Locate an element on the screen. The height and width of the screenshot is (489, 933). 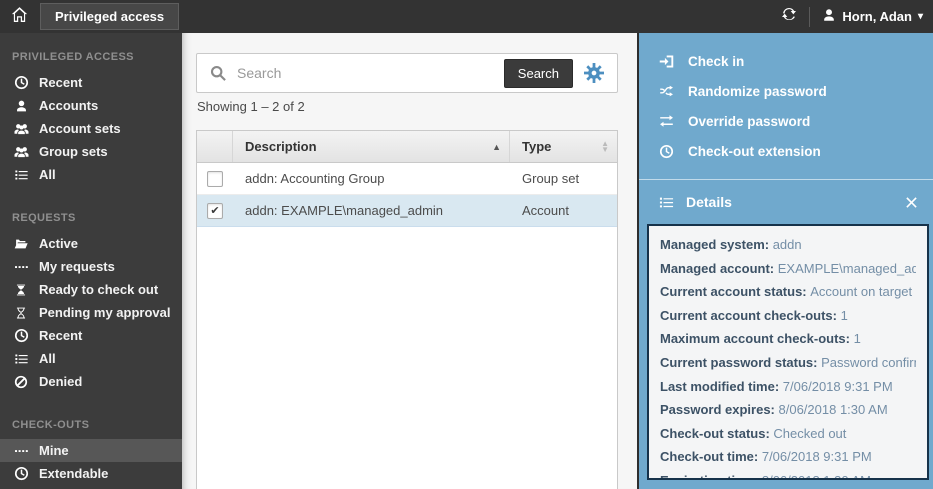
search-button: Search is located at coordinates (538, 73).